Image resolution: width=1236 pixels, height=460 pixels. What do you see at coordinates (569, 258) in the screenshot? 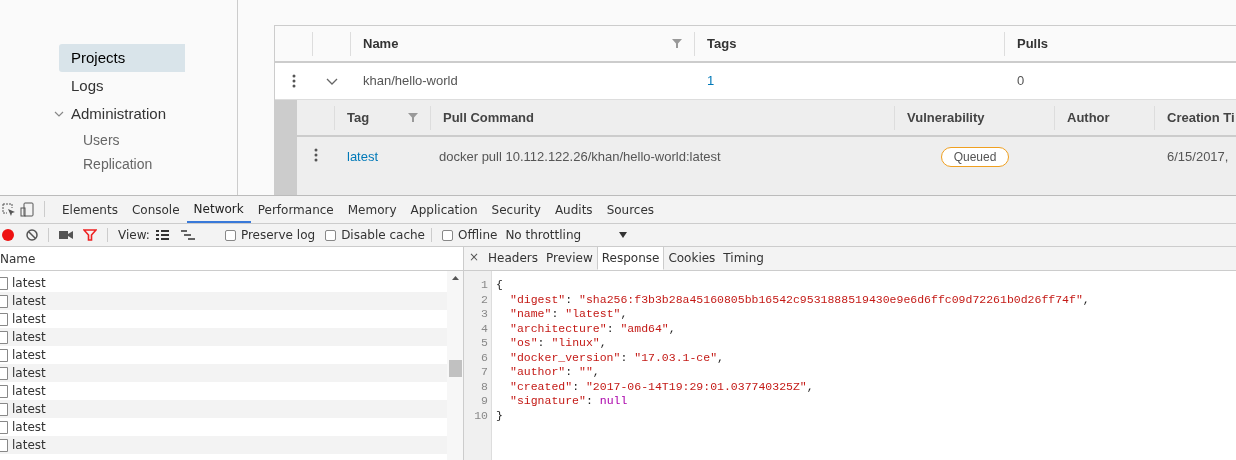
I see `detail-tab: Preview` at bounding box center [569, 258].